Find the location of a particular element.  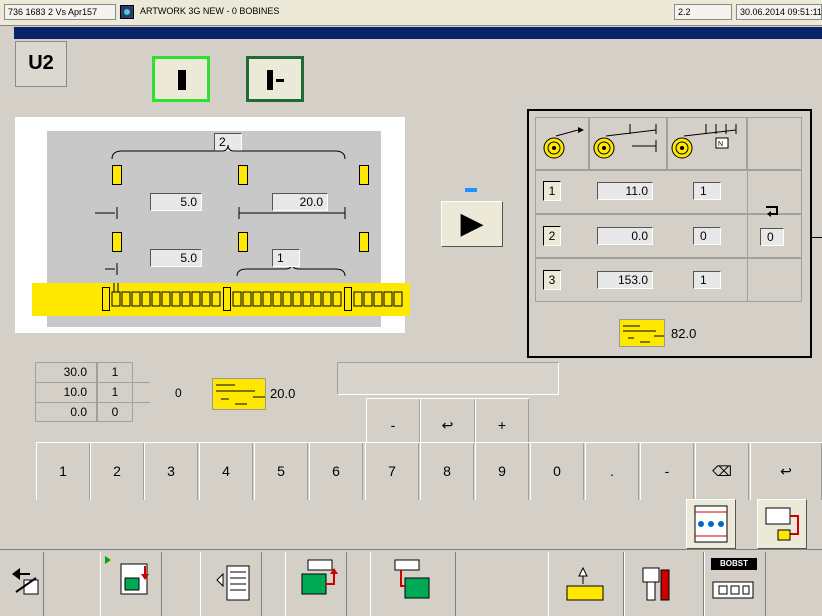

material-strip is located at coordinates (221, 299).